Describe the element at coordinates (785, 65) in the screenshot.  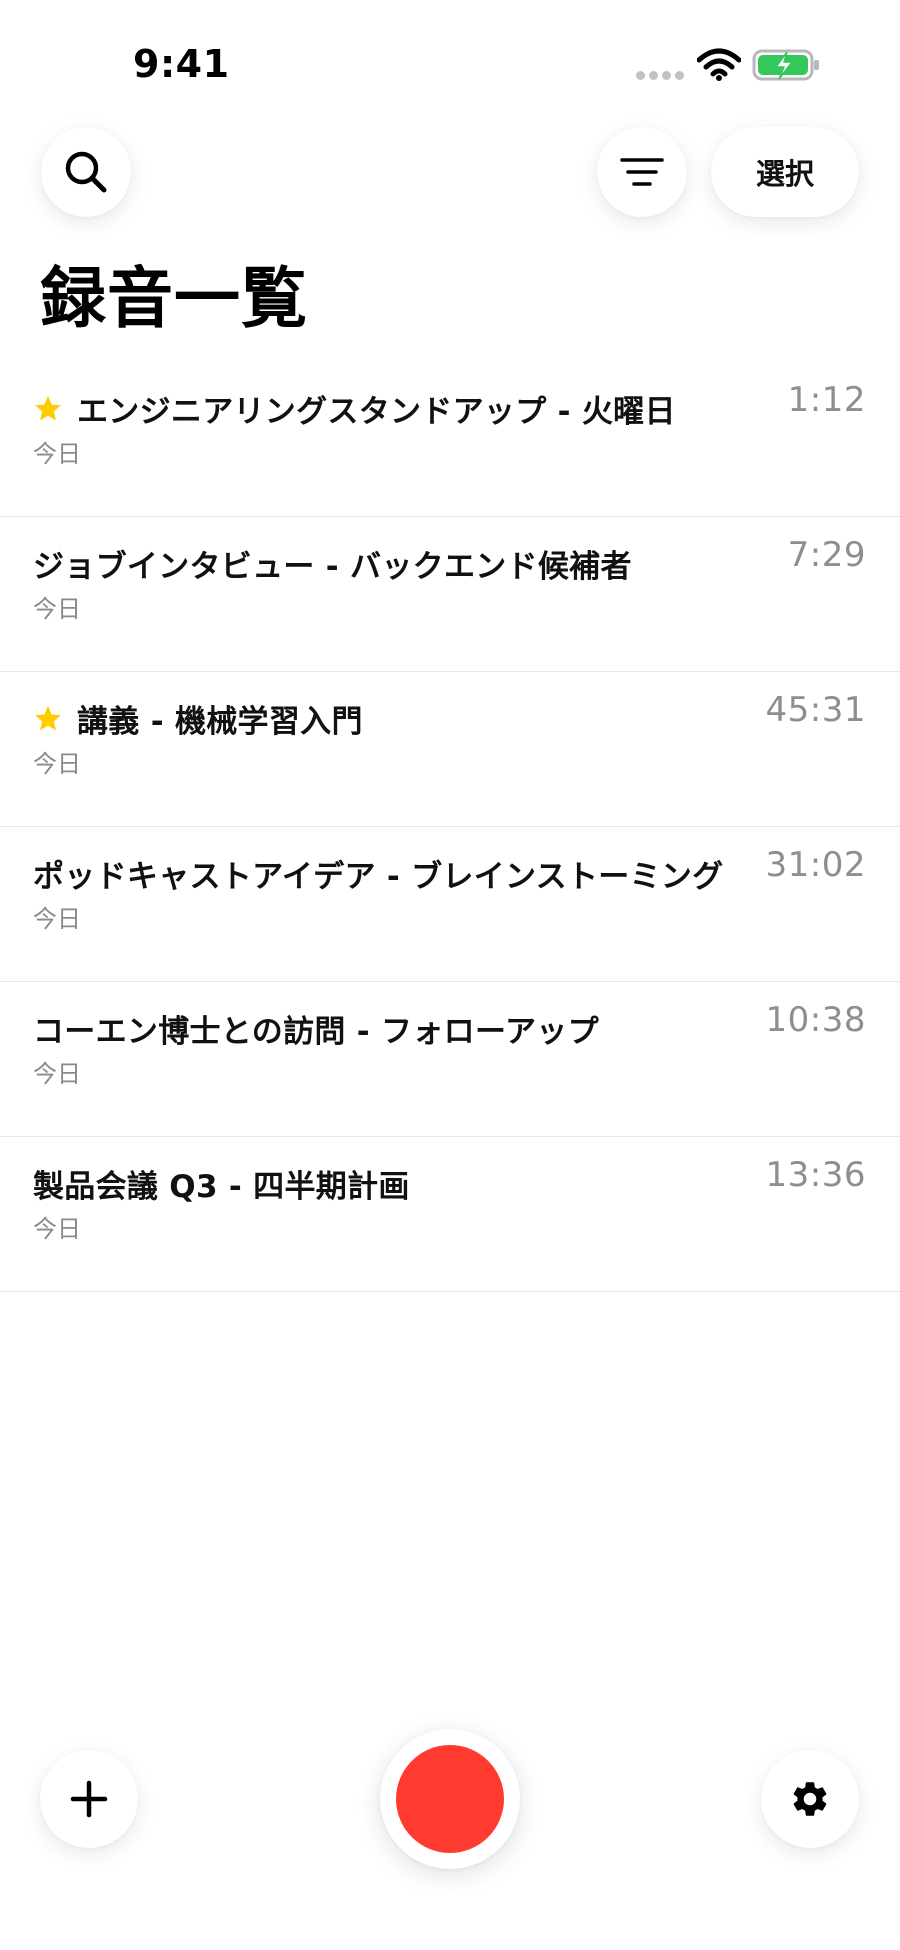
I see `battery-charging-icon` at that location.